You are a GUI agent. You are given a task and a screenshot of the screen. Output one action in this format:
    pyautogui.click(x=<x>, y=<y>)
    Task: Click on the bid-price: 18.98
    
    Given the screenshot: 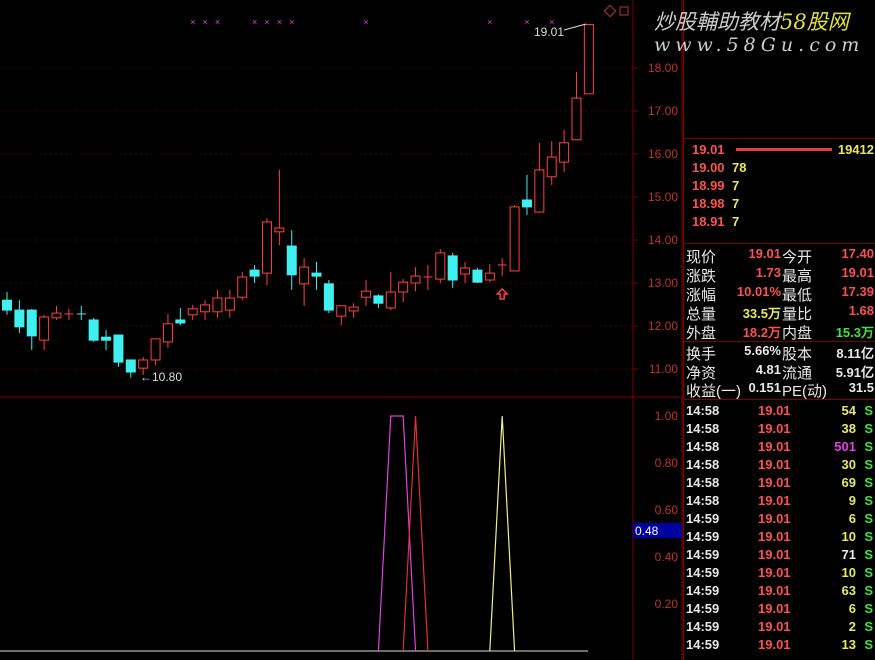 What is the action you would take?
    pyautogui.click(x=708, y=203)
    